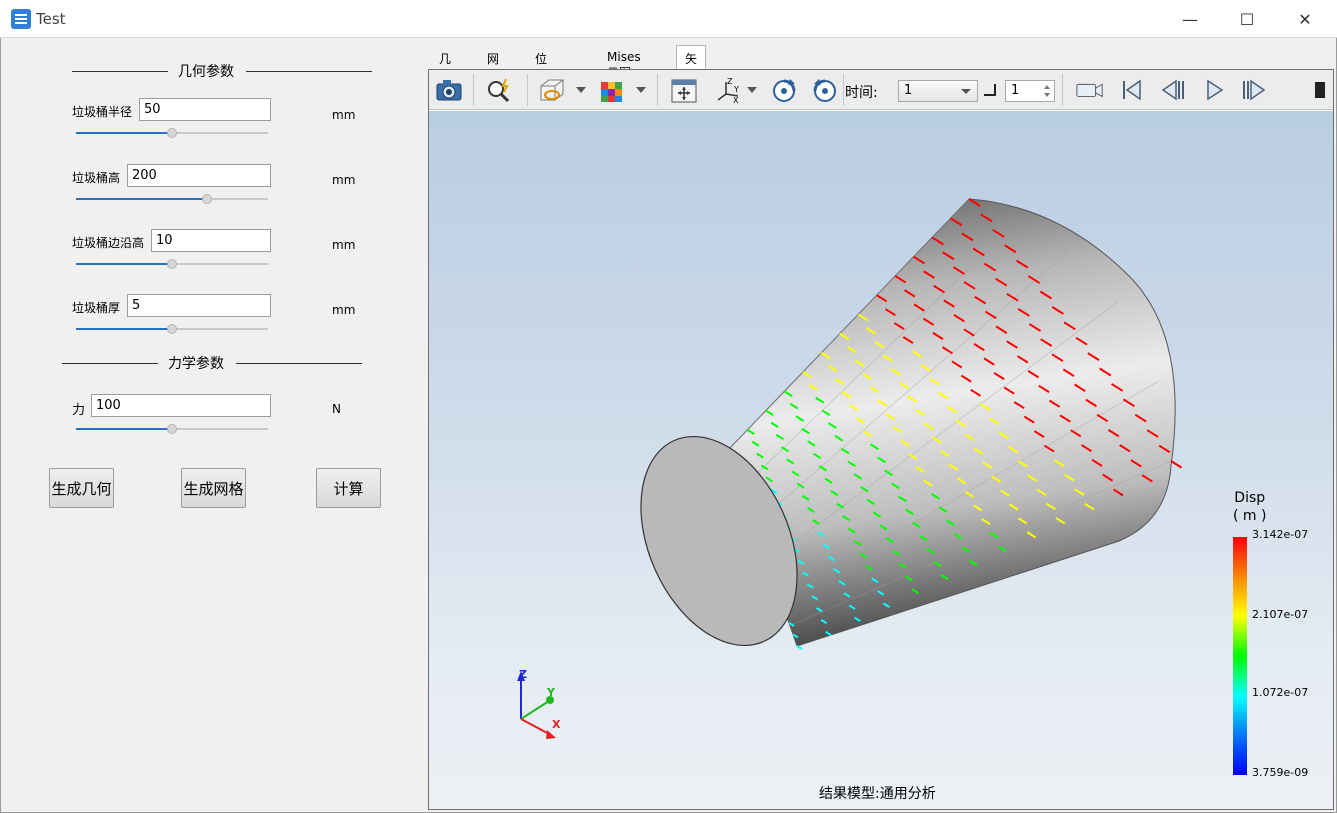 Image resolution: width=1337 pixels, height=813 pixels. I want to click on camera-icon, so click(449, 90).